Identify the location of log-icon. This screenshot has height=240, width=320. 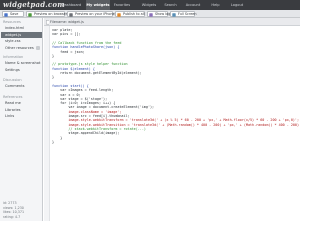
(151, 15).